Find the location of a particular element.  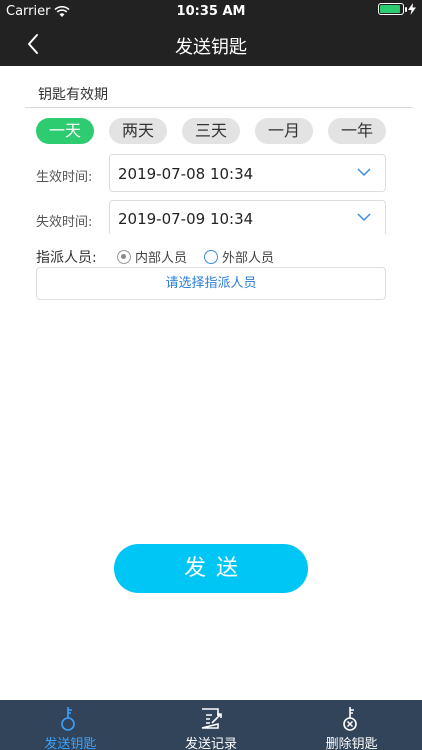

status-bar: Carrier 10:35 AM is located at coordinates (211, 11).